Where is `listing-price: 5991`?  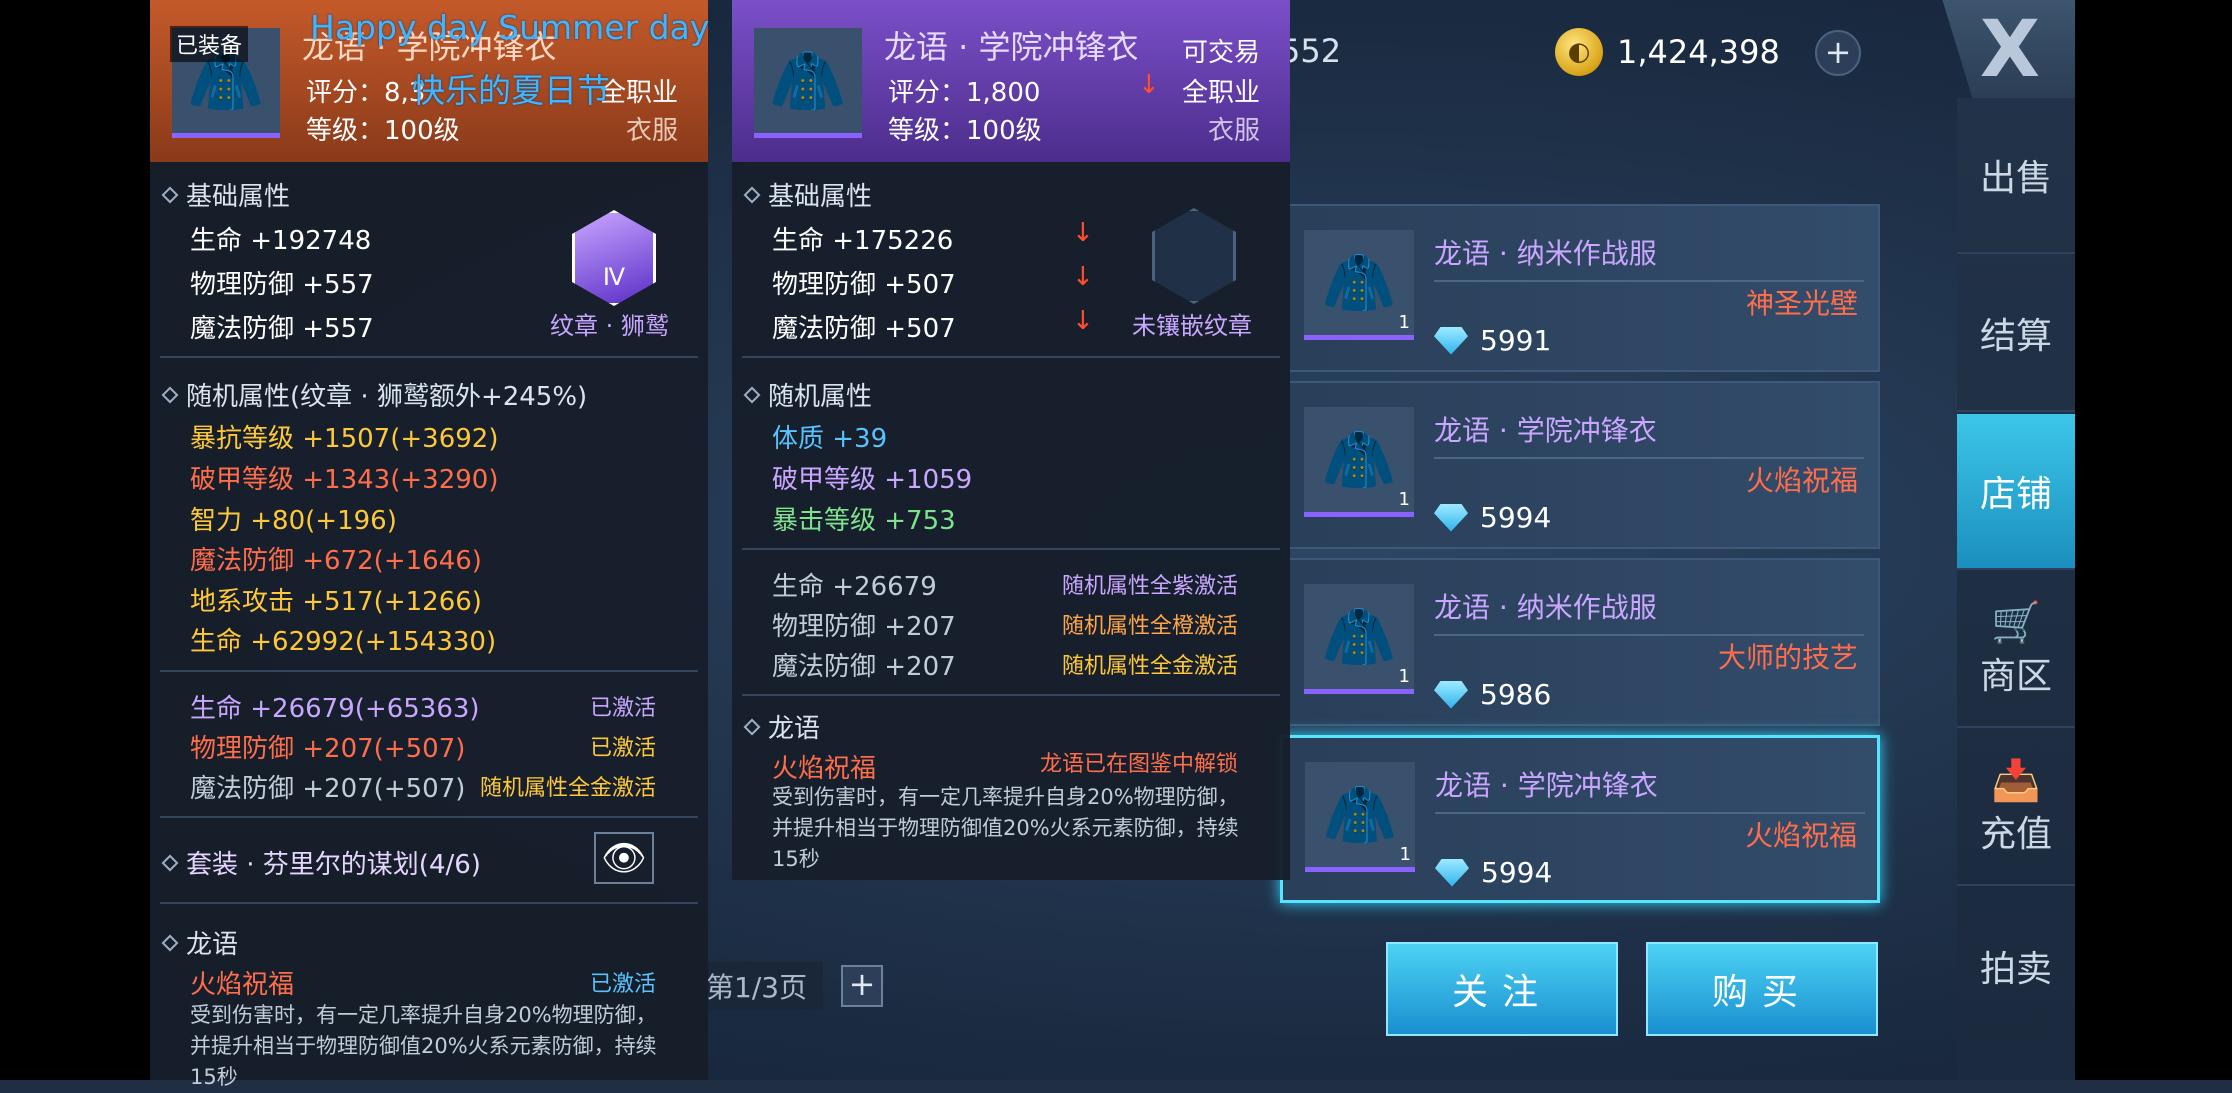 listing-price: 5991 is located at coordinates (1492, 340).